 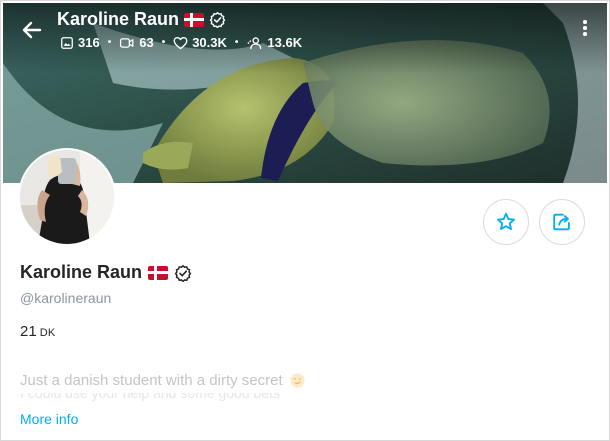 I want to click on share-icon, so click(x=561, y=222).